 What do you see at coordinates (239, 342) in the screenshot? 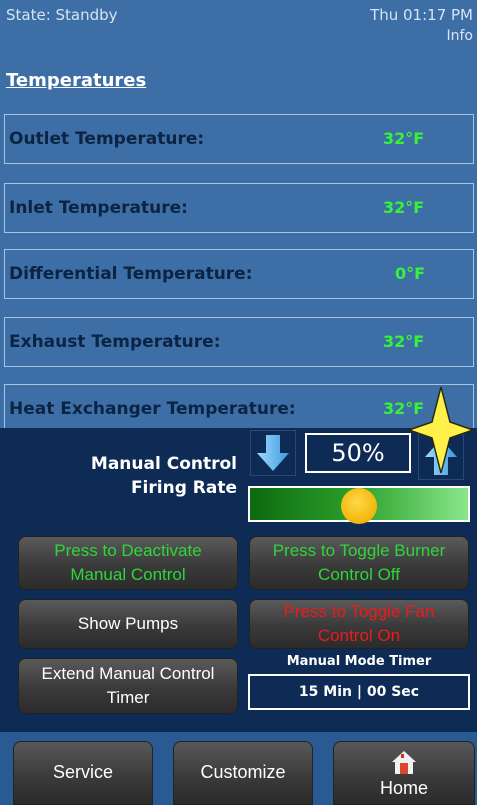
I see `temp-row-exhaust: Exhaust Temperature: 32°F` at bounding box center [239, 342].